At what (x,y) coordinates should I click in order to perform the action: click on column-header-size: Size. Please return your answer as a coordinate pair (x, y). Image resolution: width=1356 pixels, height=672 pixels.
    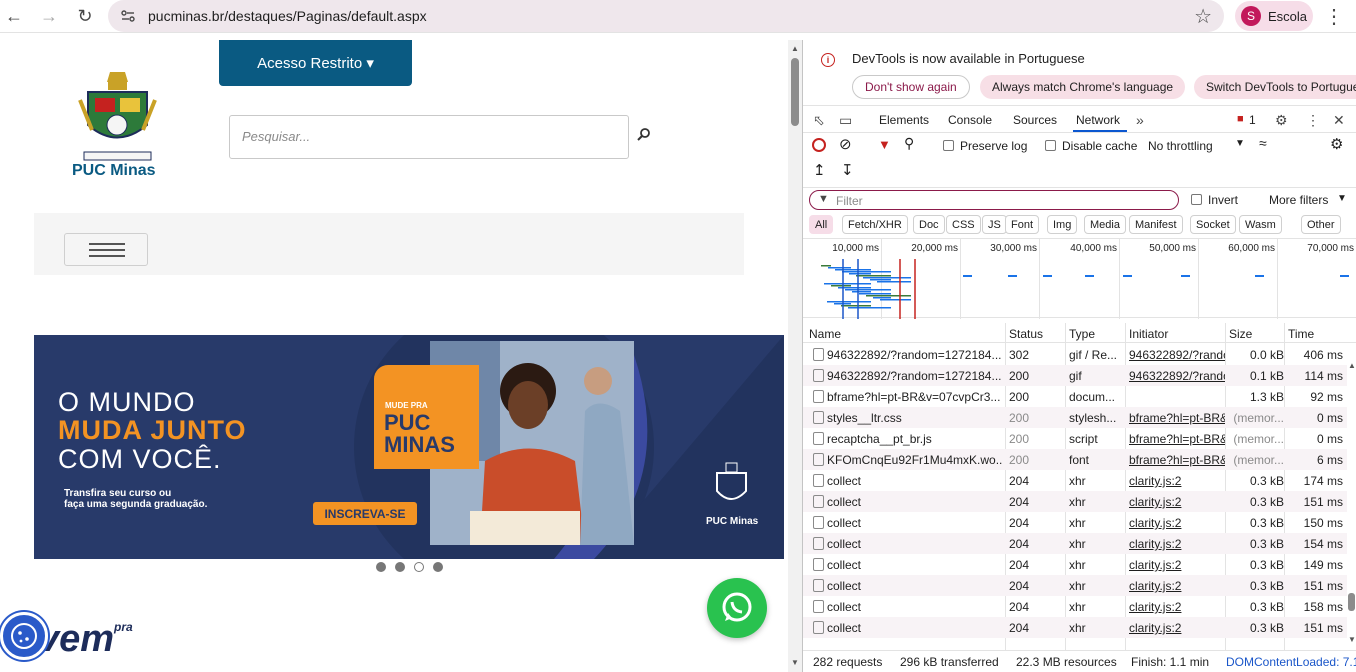
    Looking at the image, I should click on (1240, 334).